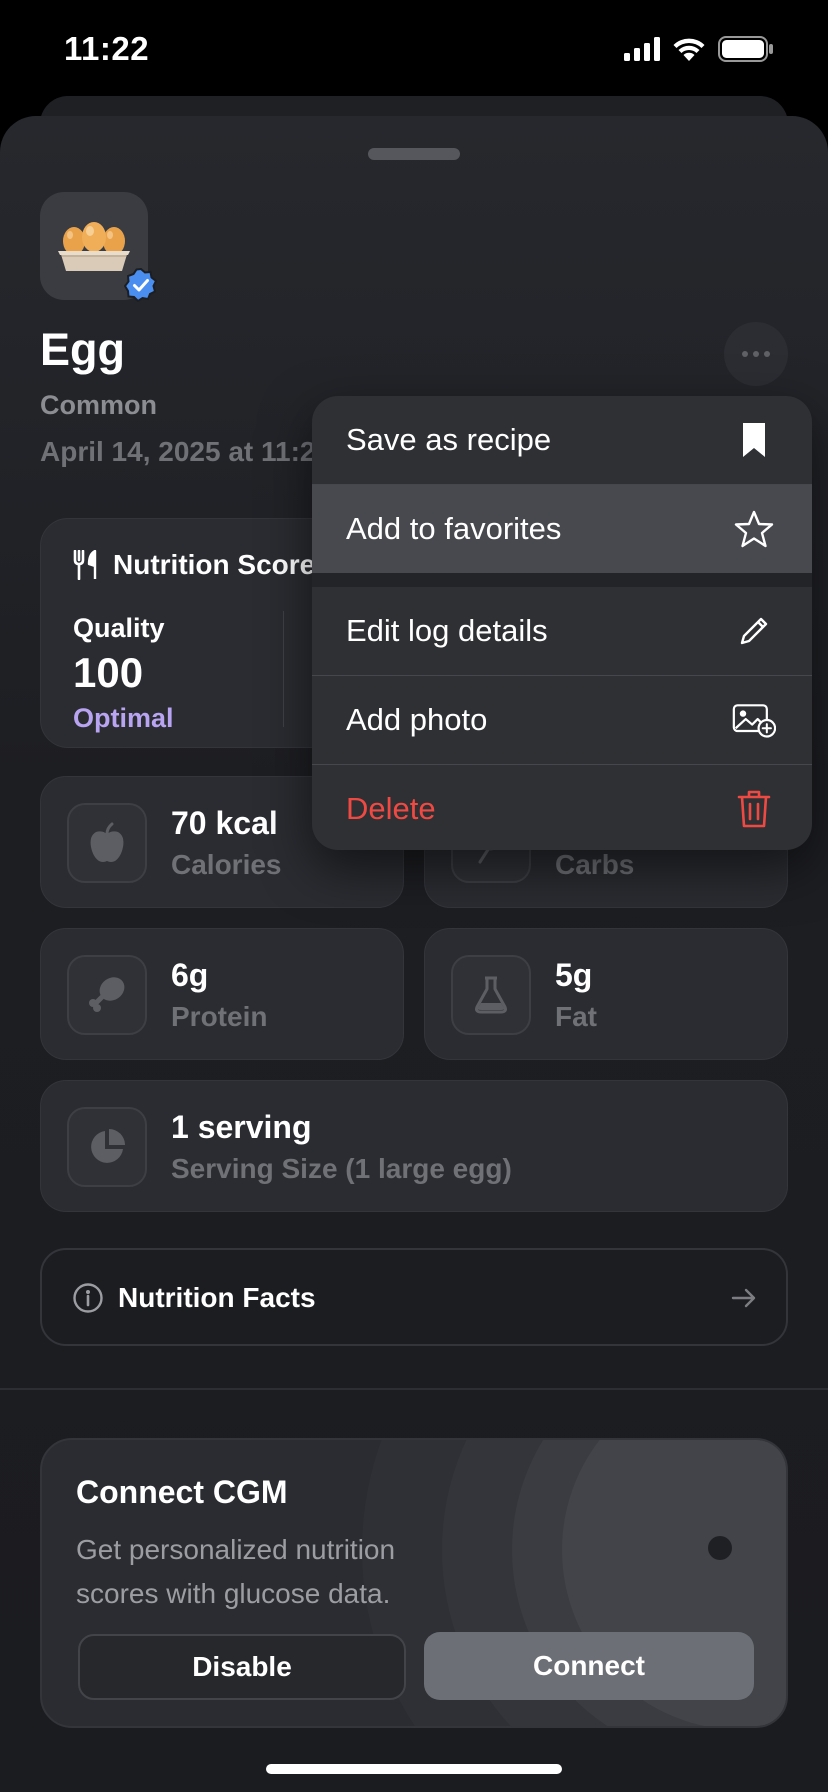 The height and width of the screenshot is (1792, 828). What do you see at coordinates (94, 246) in the screenshot?
I see `egg-carton-icon` at bounding box center [94, 246].